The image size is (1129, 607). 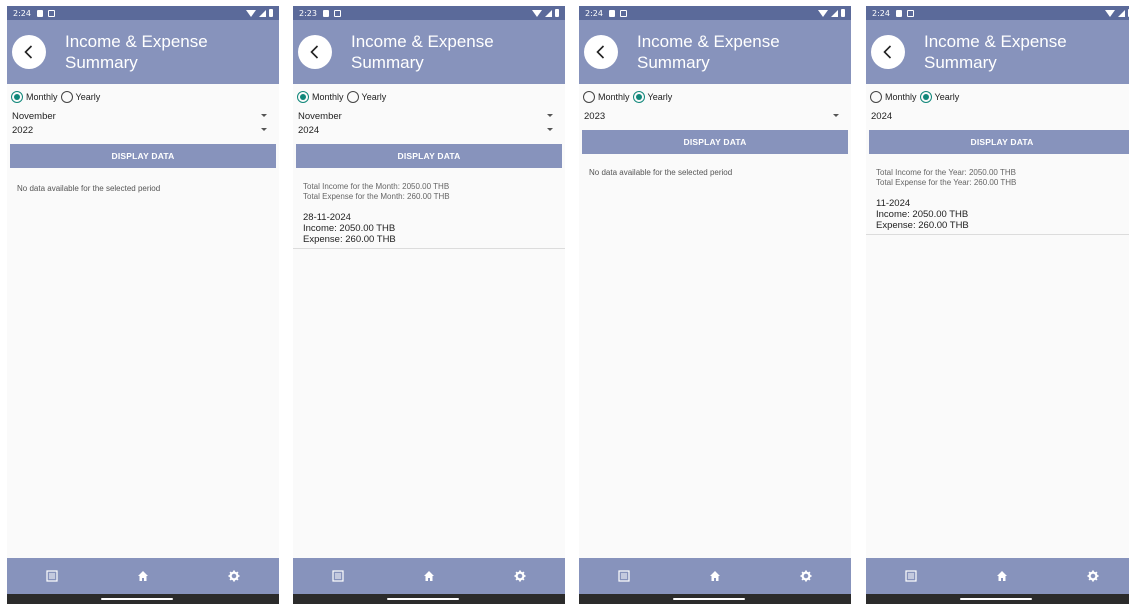 I want to click on battery-icon, so click(x=271, y=13).